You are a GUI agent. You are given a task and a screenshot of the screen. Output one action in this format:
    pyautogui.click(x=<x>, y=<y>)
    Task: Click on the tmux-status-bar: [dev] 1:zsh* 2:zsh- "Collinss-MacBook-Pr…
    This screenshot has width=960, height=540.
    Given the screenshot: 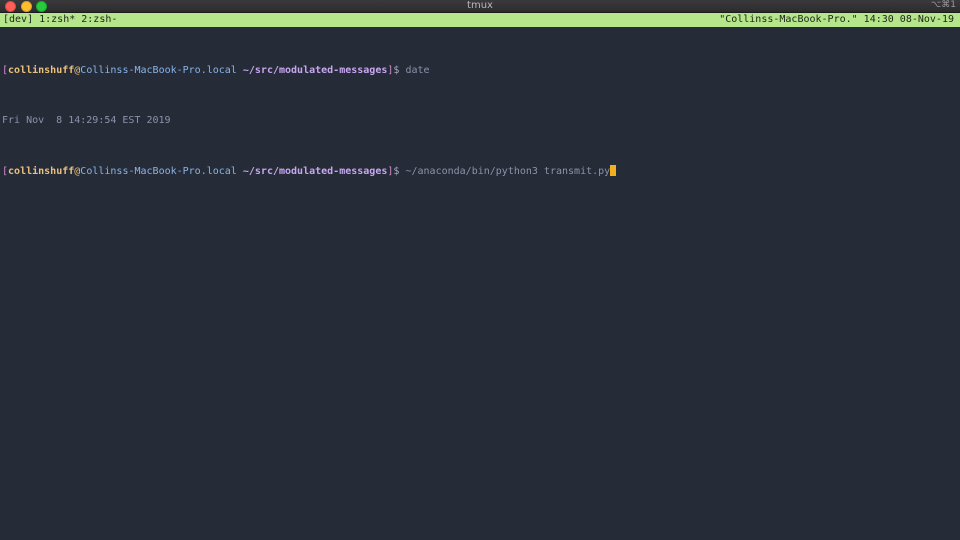 What is the action you would take?
    pyautogui.click(x=480, y=20)
    